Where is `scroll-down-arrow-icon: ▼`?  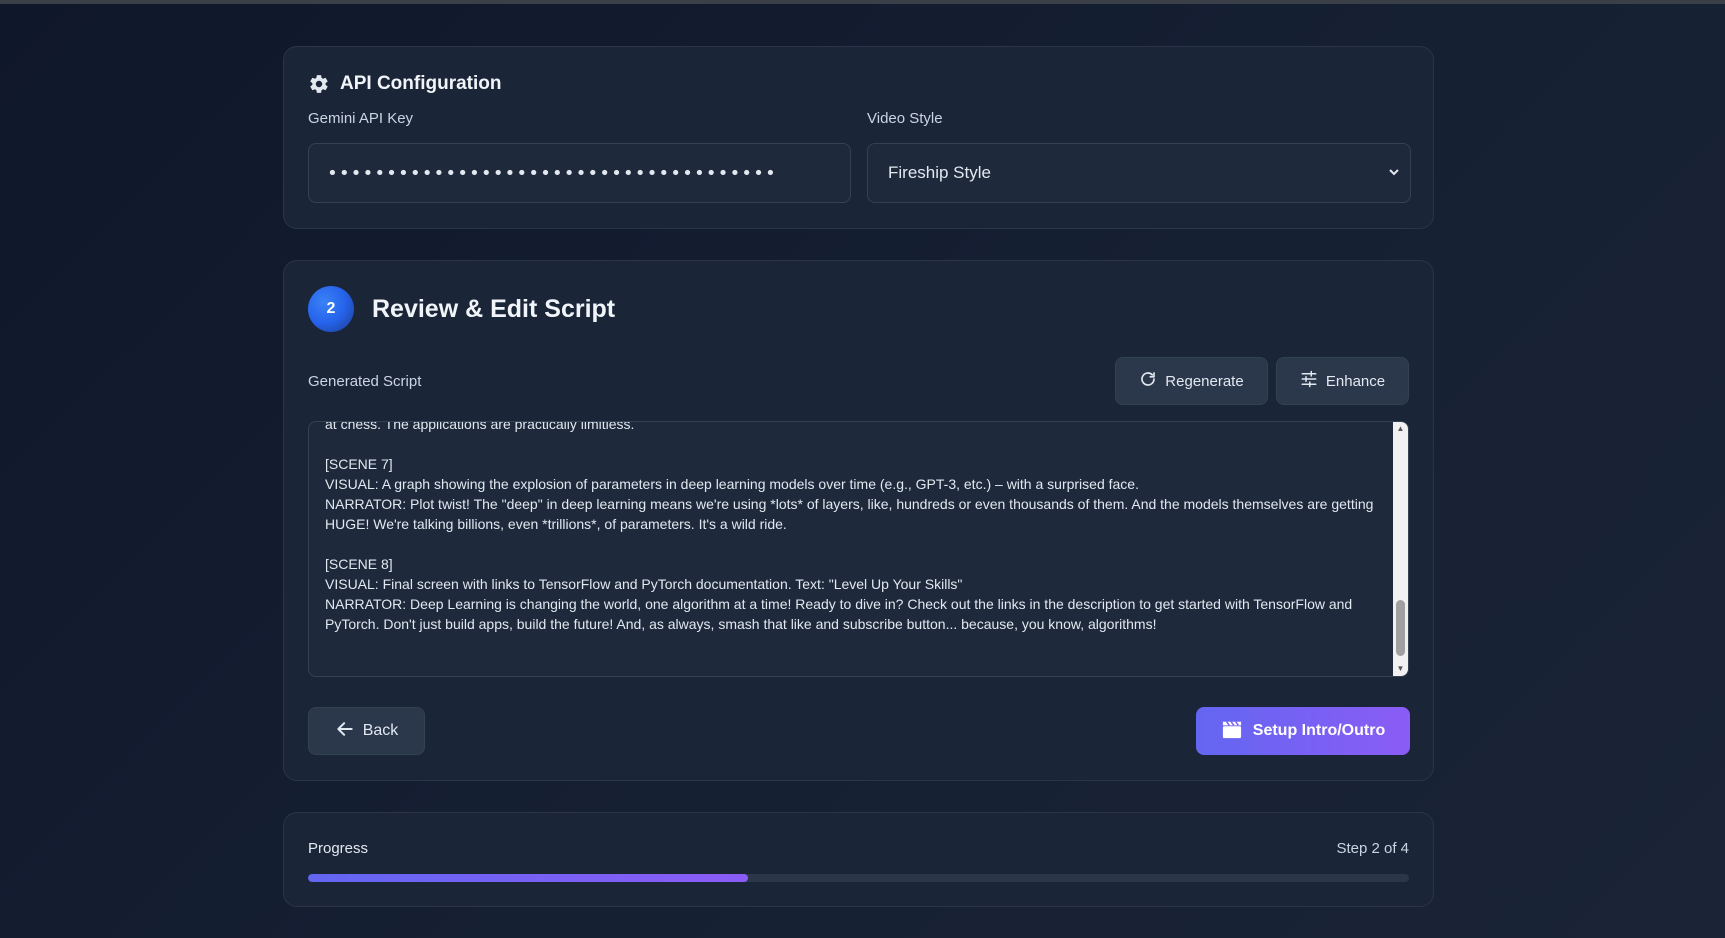 scroll-down-arrow-icon: ▼ is located at coordinates (1400, 669).